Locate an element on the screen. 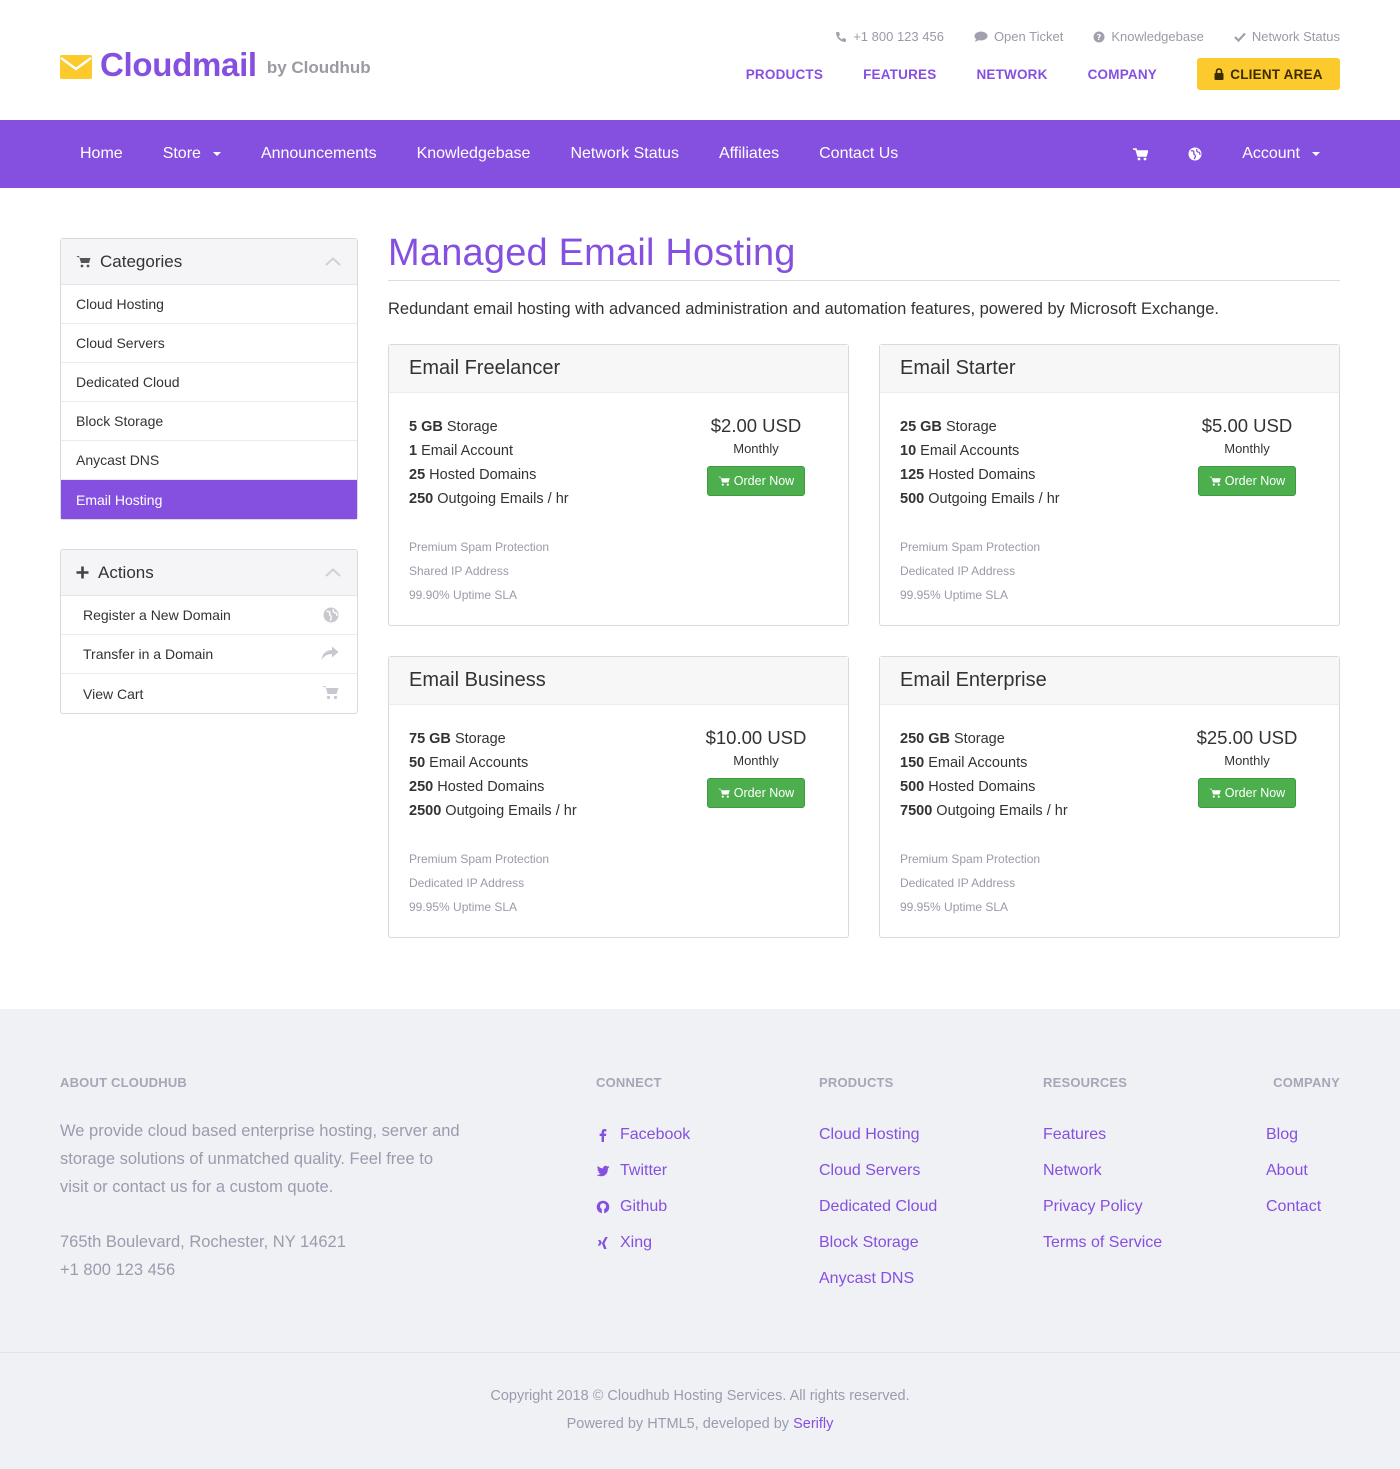 This screenshot has height=1469, width=1400. top-link-label: Knowledgebase is located at coordinates (1157, 36).